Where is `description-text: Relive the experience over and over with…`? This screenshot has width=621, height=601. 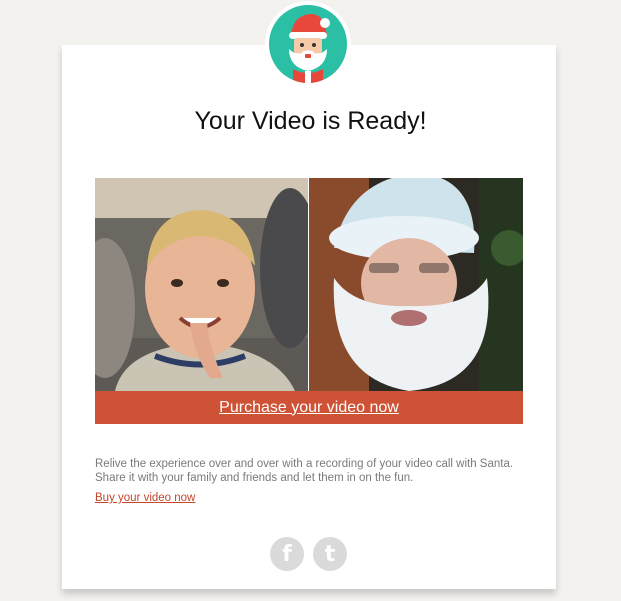
description-text: Relive the experience over and over with… is located at coordinates (304, 471).